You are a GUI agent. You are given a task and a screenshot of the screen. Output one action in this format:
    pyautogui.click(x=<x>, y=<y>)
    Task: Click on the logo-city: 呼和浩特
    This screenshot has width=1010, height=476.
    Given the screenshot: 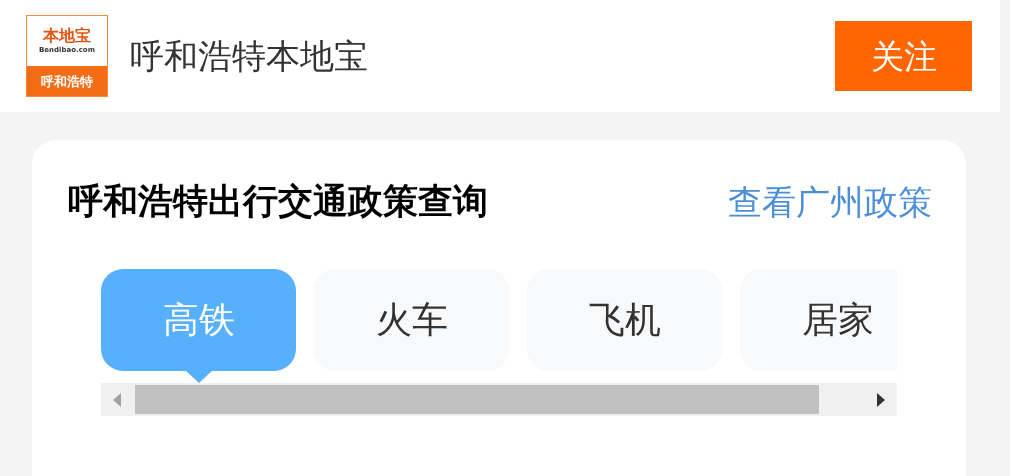 What is the action you would take?
    pyautogui.click(x=67, y=81)
    